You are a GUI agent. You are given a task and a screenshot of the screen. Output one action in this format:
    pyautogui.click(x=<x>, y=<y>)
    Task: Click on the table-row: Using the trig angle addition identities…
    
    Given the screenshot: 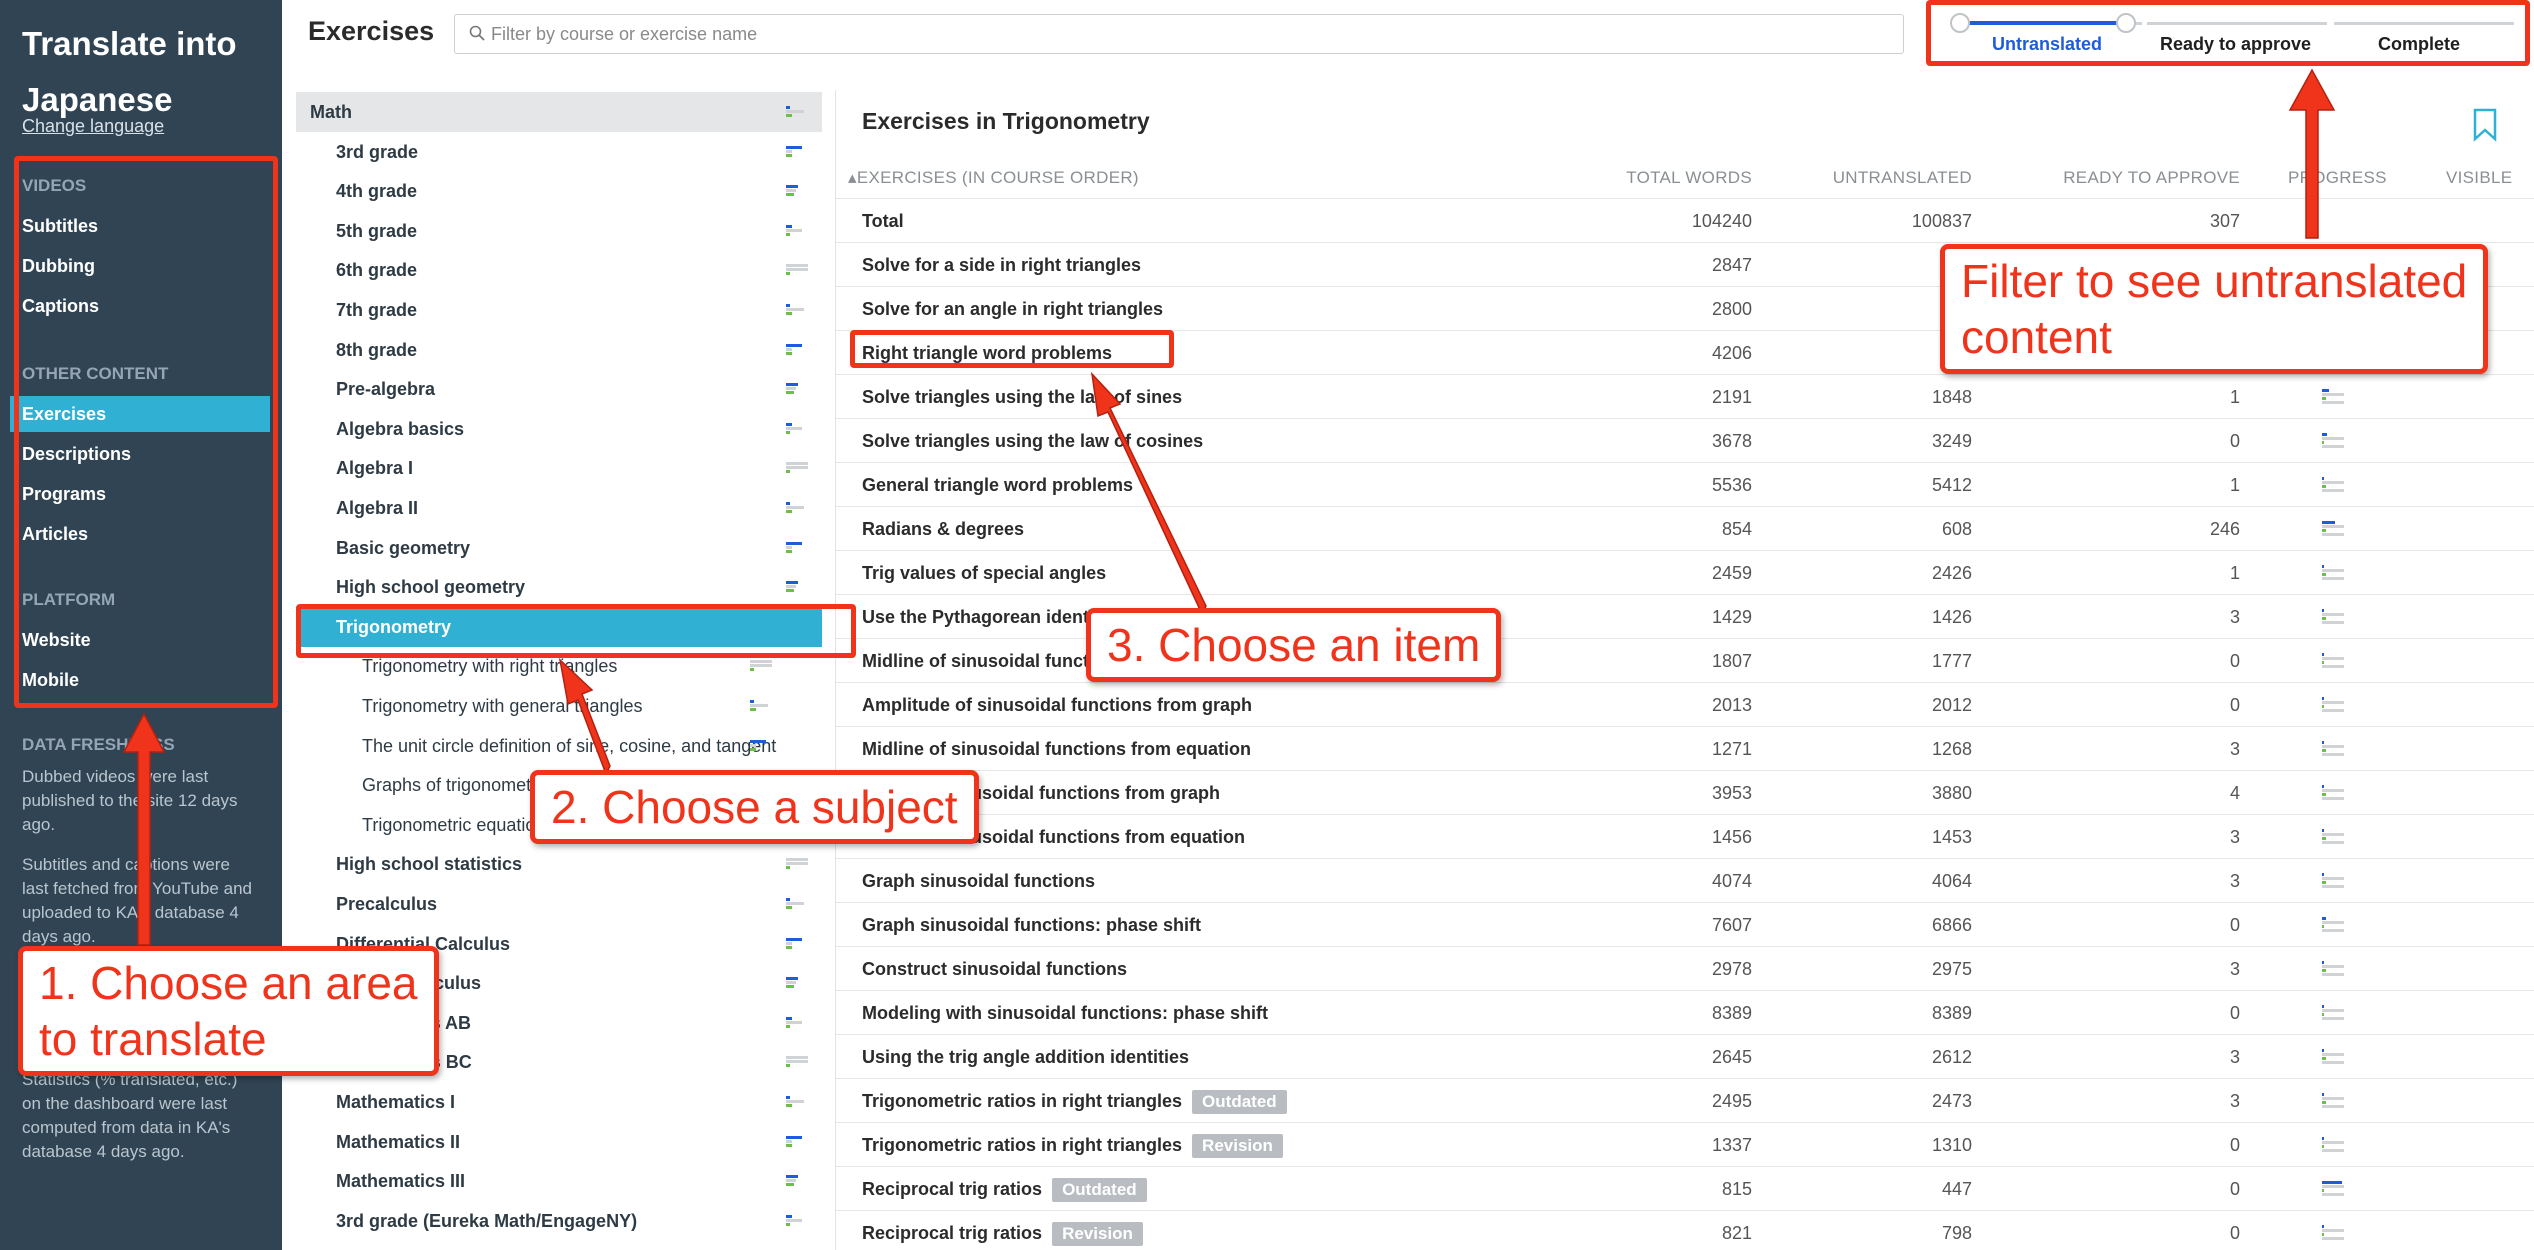 What is the action you would take?
    pyautogui.click(x=1685, y=1056)
    